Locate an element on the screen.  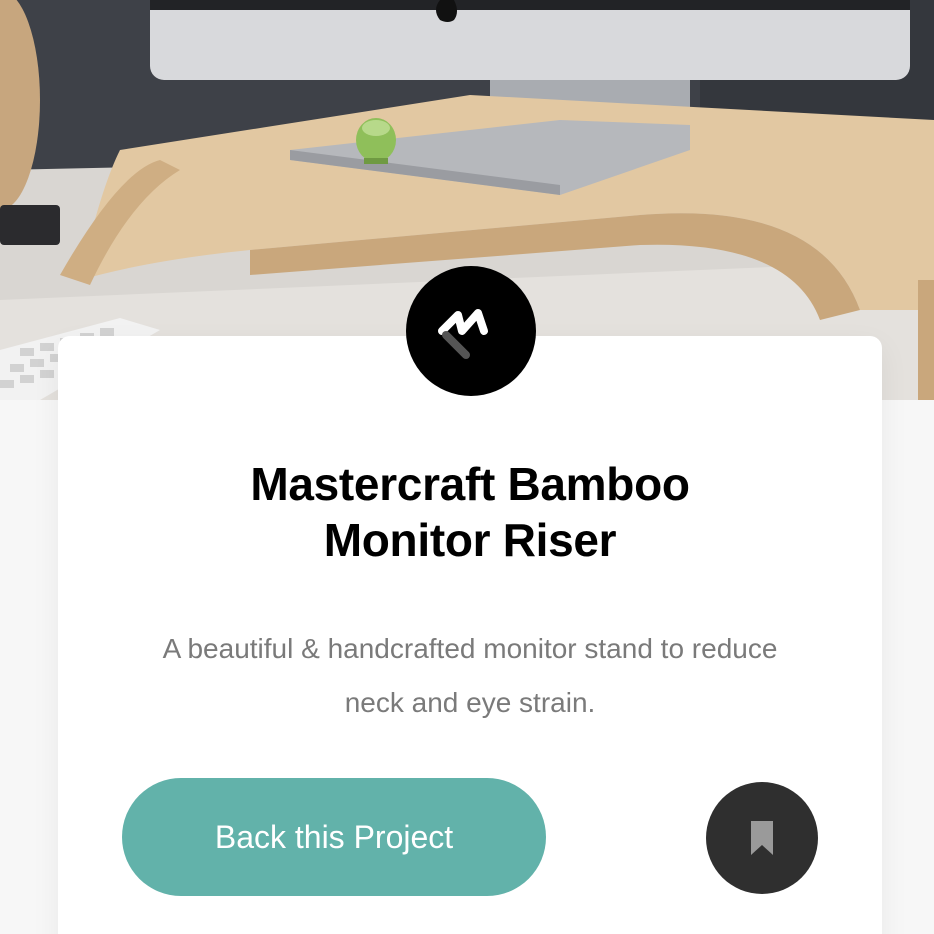
project-description-line2: neck and eye strain. is located at coordinates (470, 702).